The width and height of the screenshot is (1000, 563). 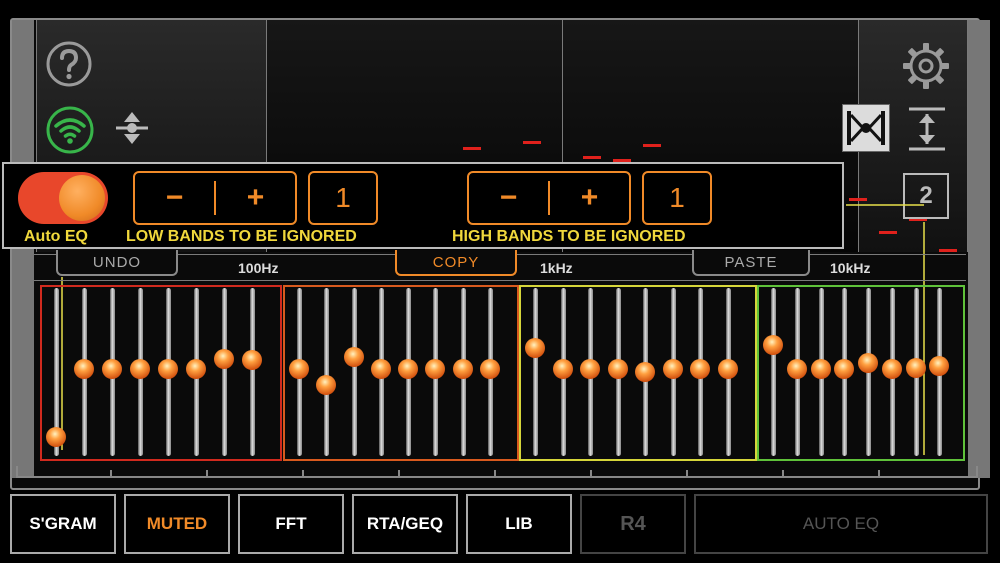 I want to click on paste-button: PASTE, so click(x=751, y=263).